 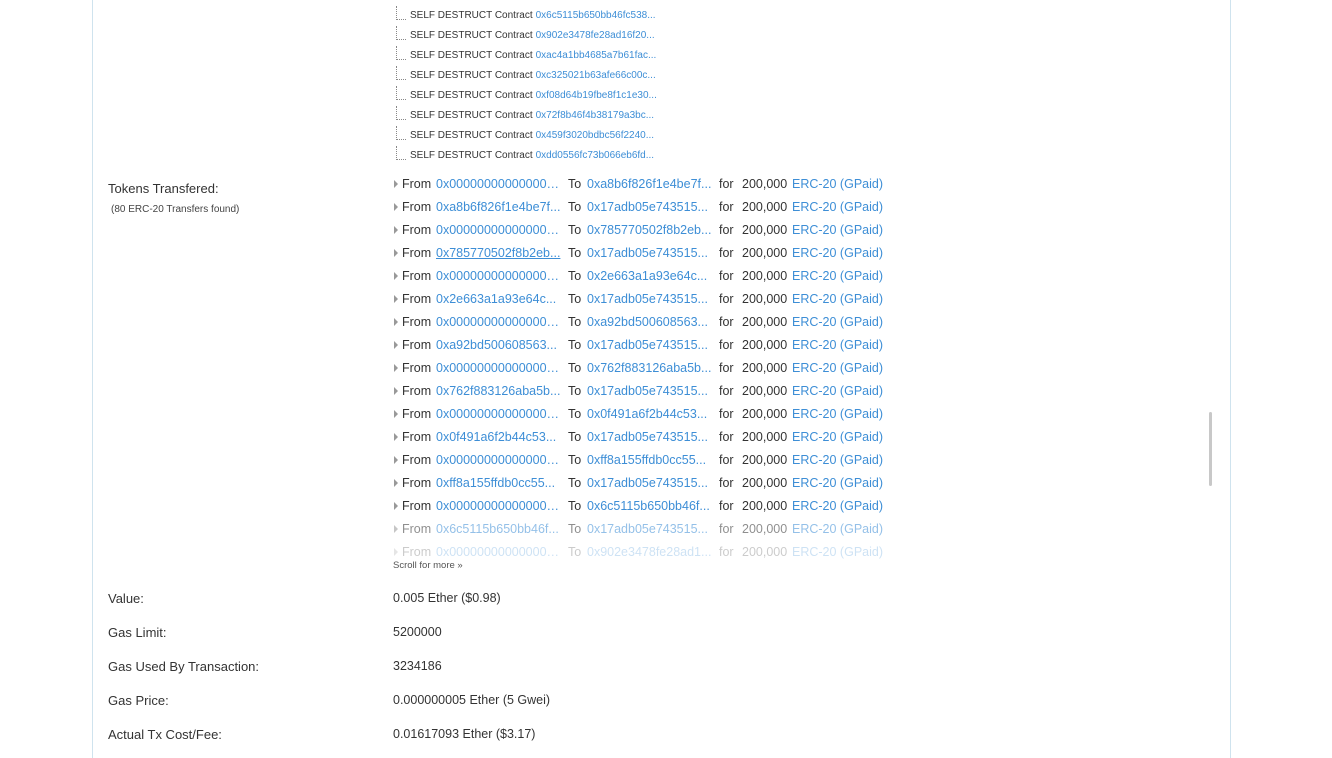 What do you see at coordinates (428, 565) in the screenshot?
I see `scroll-for-more-hint: Scroll for more »` at bounding box center [428, 565].